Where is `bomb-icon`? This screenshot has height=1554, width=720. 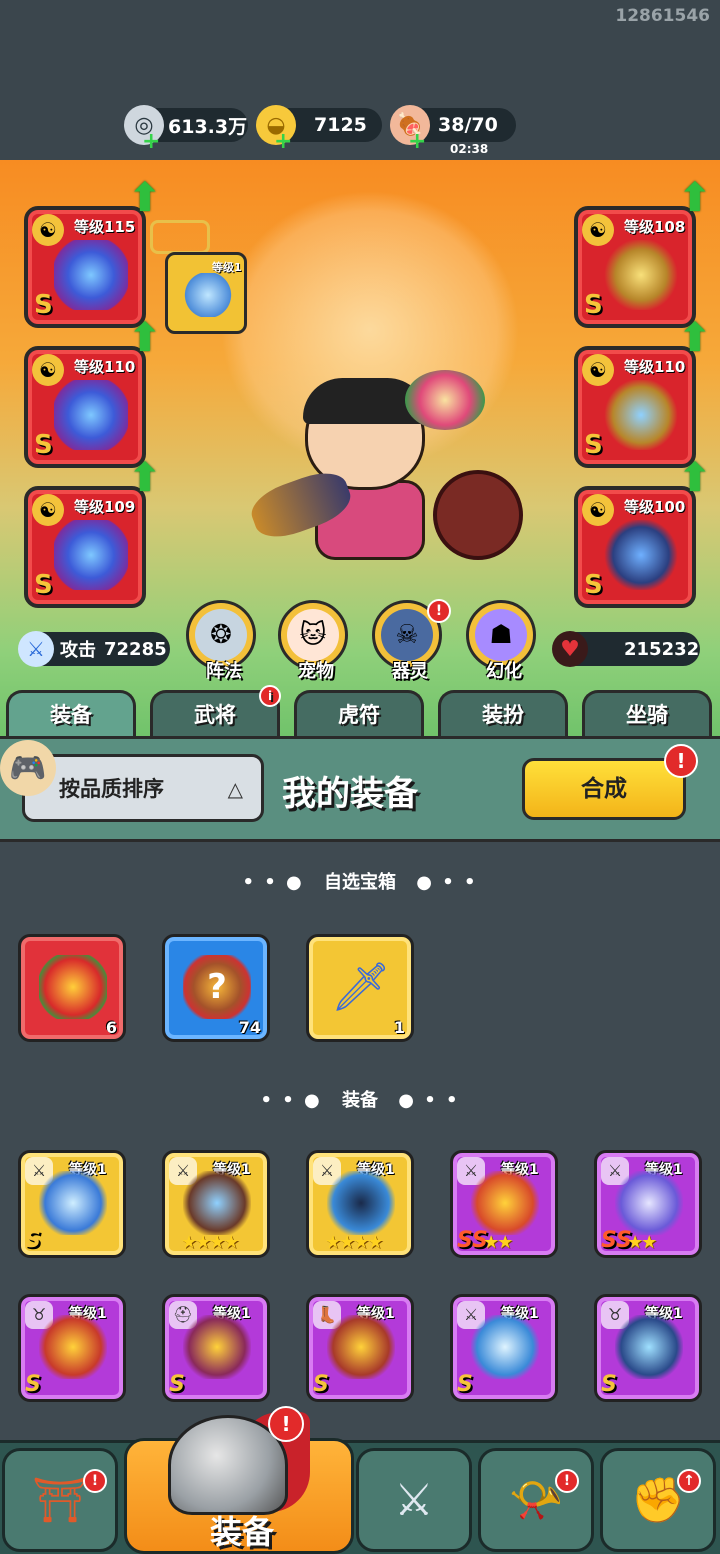
bomb-icon is located at coordinates (361, 1203).